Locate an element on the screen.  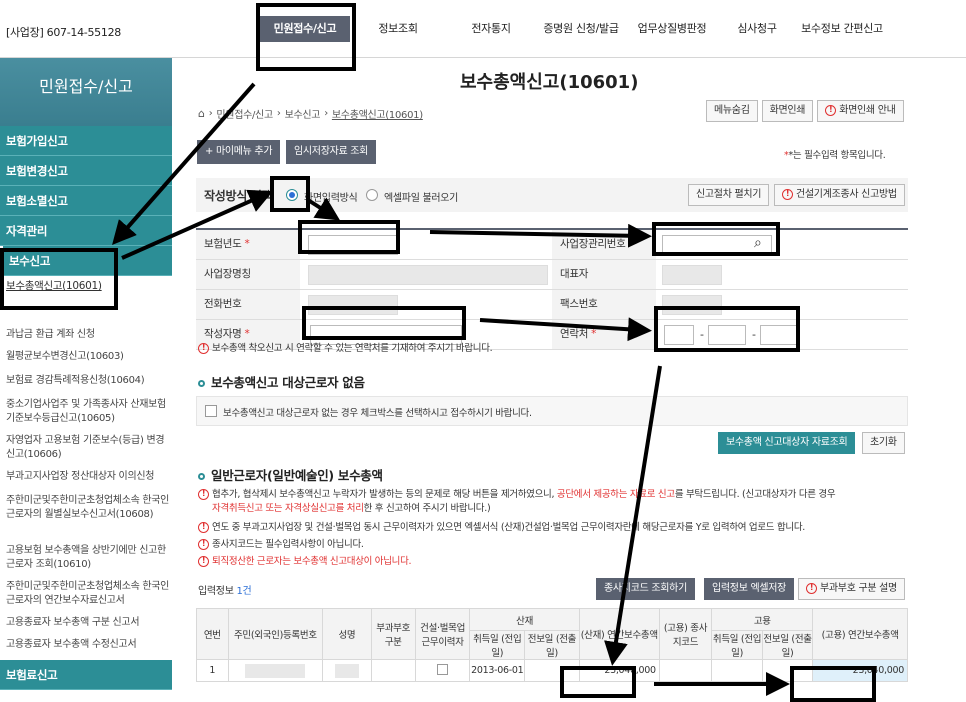
breadcrumb-item: 보수신고 is located at coordinates (303, 113).